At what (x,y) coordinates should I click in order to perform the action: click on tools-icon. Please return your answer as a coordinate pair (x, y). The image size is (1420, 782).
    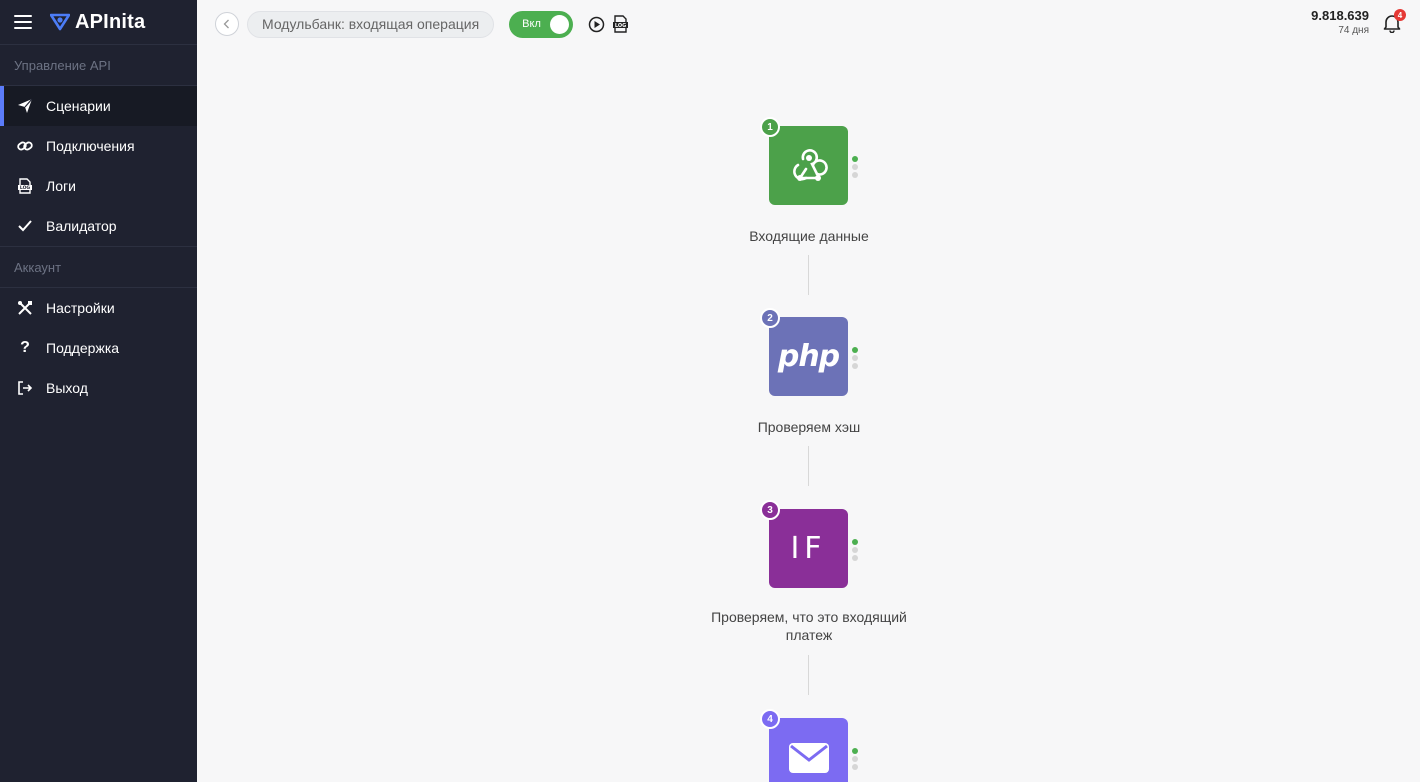
    Looking at the image, I should click on (25, 308).